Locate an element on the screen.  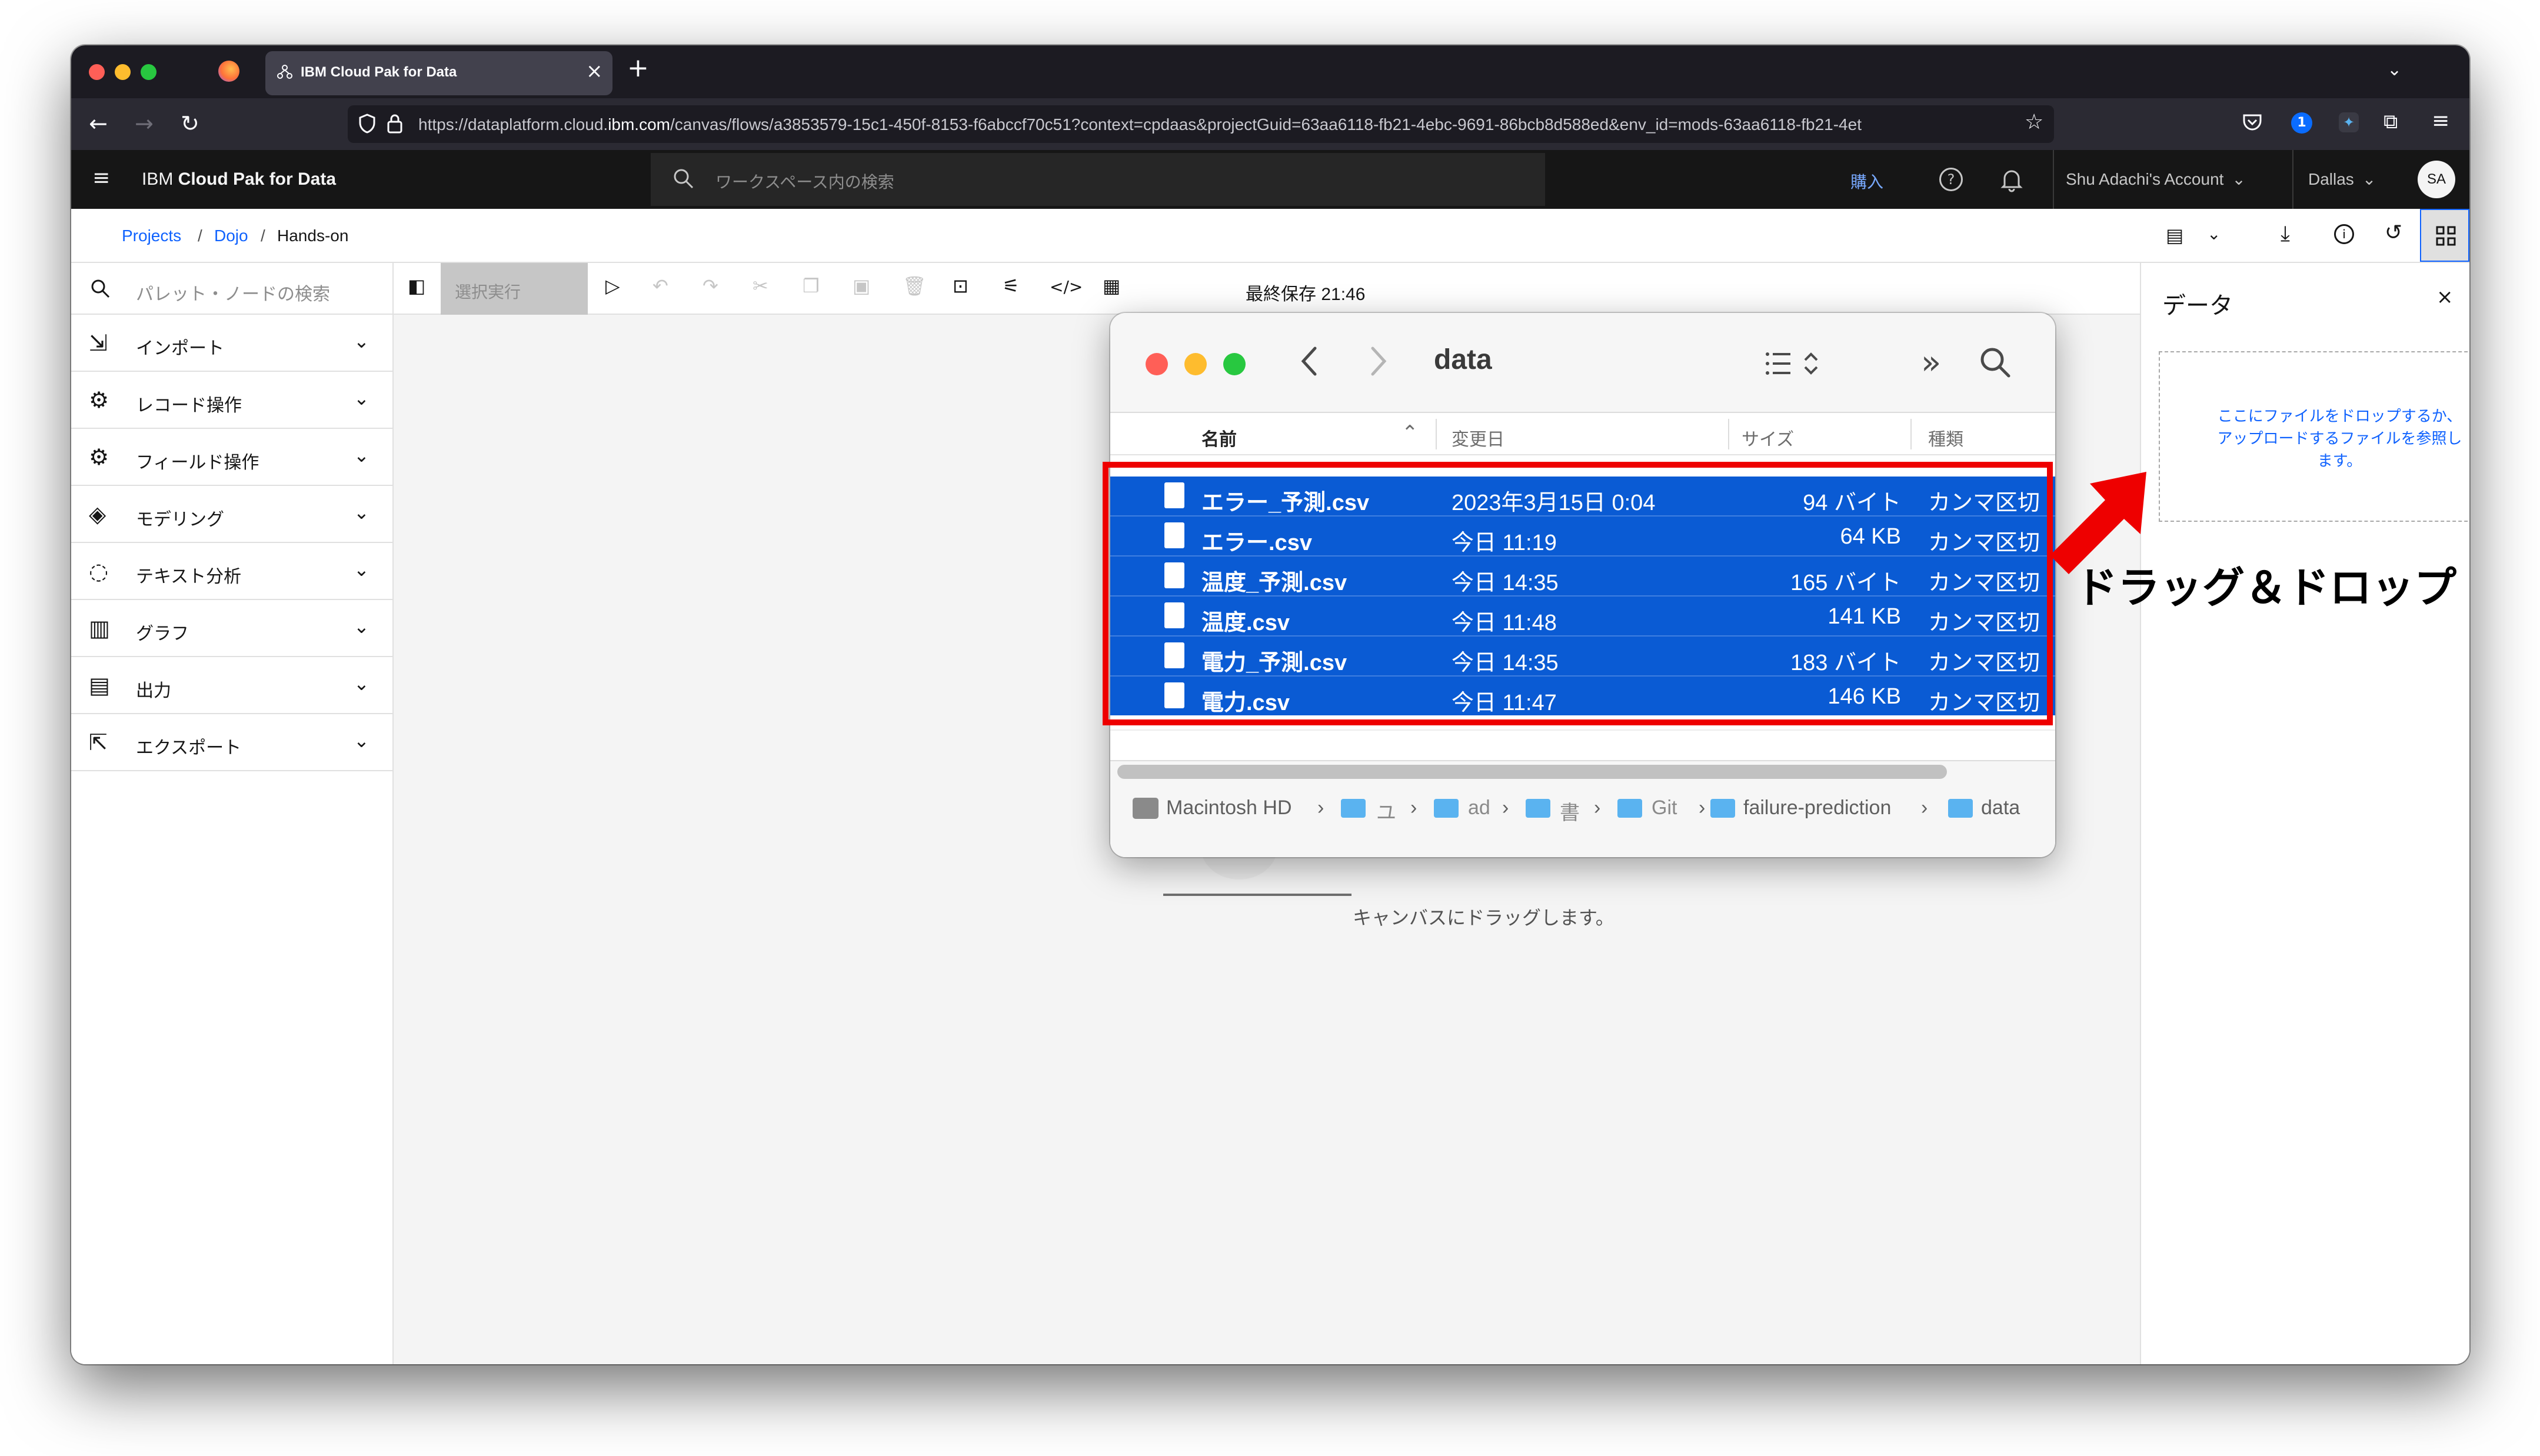
lock-icon is located at coordinates (395, 124).